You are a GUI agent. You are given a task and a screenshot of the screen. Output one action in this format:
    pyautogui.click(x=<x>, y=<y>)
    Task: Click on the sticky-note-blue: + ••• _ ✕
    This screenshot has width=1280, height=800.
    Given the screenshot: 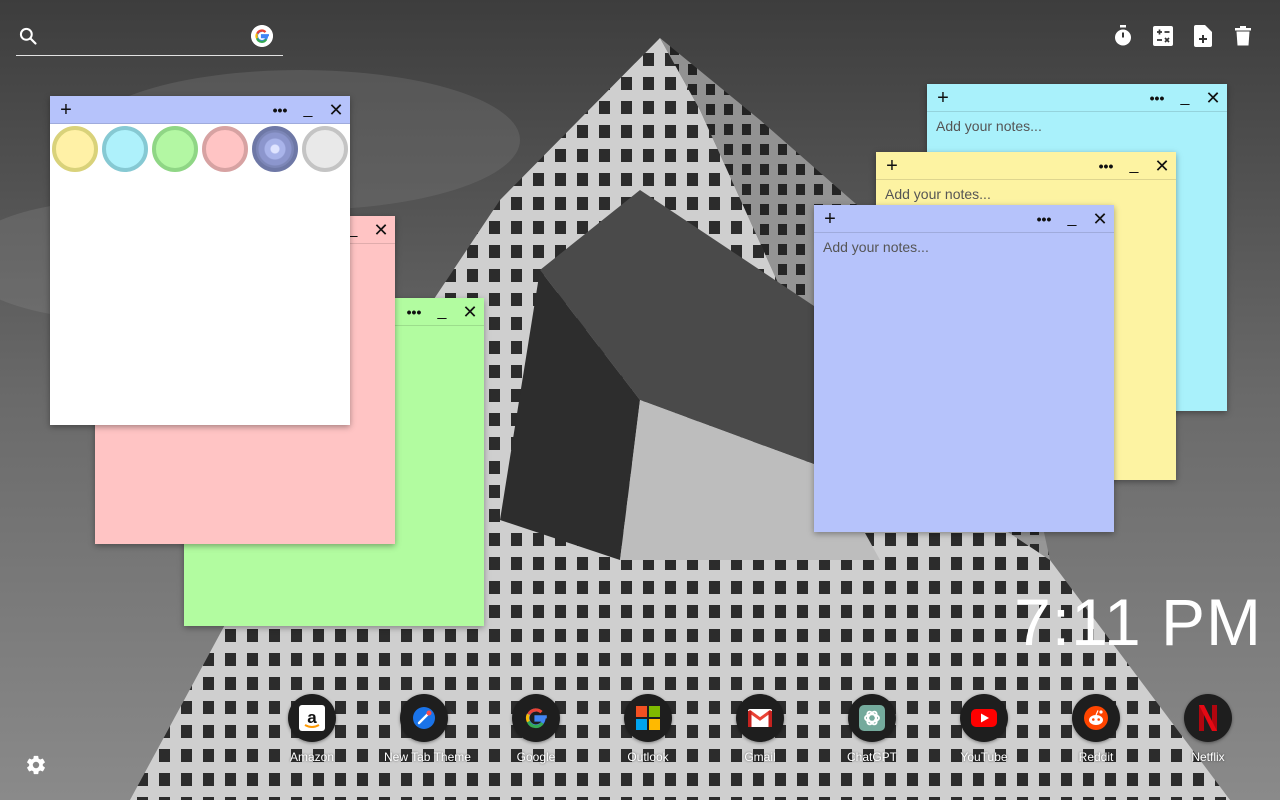 What is the action you would take?
    pyautogui.click(x=964, y=368)
    